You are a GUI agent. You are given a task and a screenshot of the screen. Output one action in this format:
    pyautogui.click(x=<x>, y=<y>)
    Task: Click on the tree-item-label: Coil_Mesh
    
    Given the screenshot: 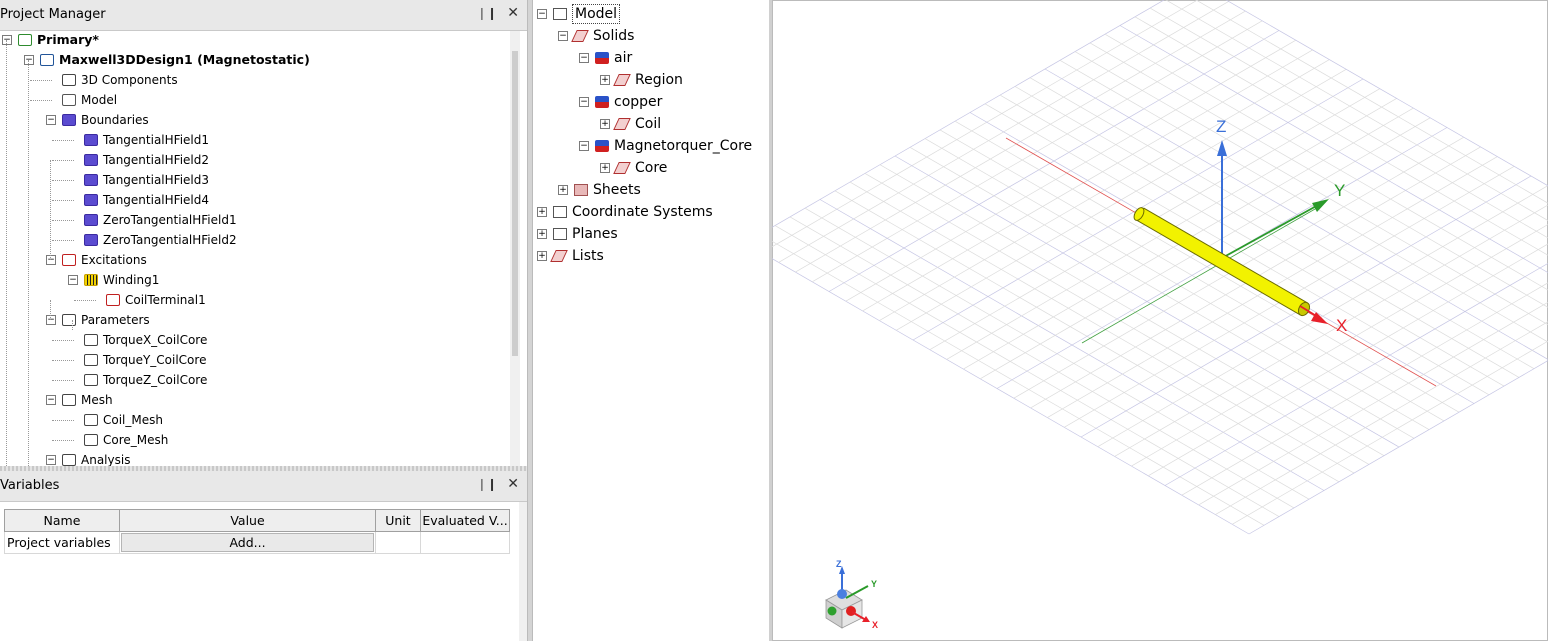 What is the action you would take?
    pyautogui.click(x=133, y=420)
    